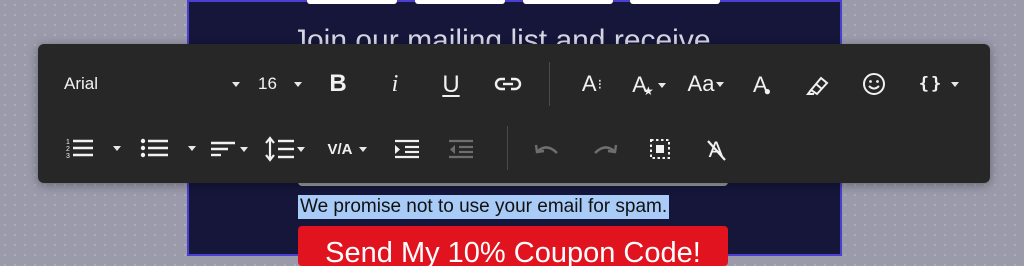  I want to click on font-size-select: 16, so click(282, 84).